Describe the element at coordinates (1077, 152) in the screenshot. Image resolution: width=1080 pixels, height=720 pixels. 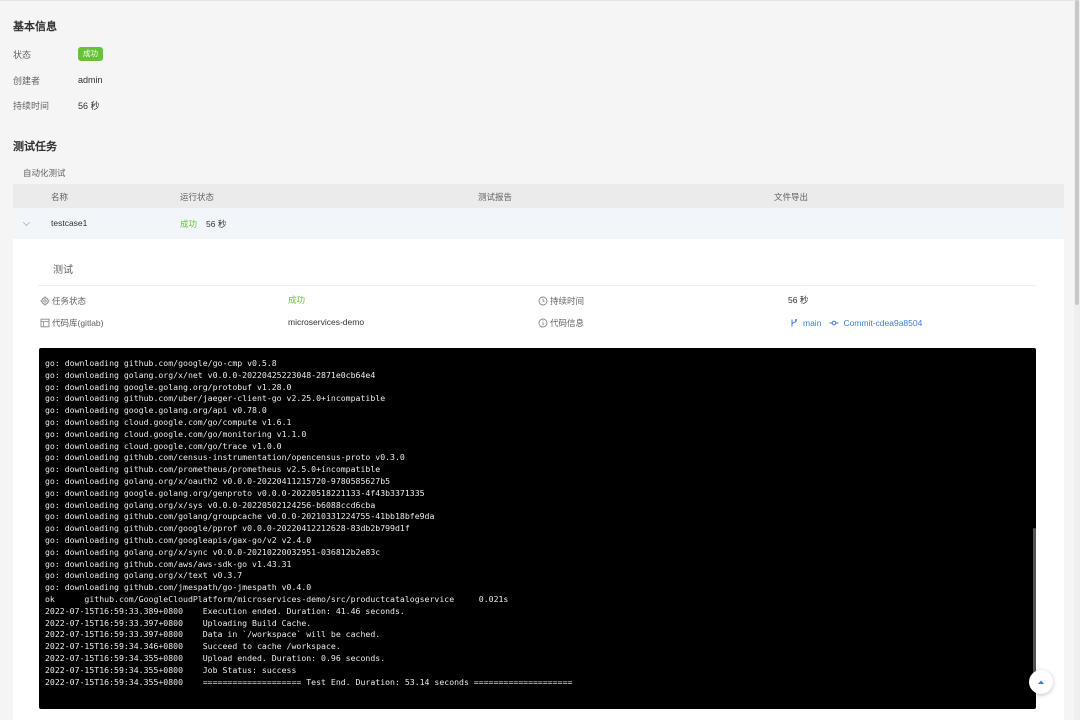
I see `page-scrollbar-thumb` at that location.